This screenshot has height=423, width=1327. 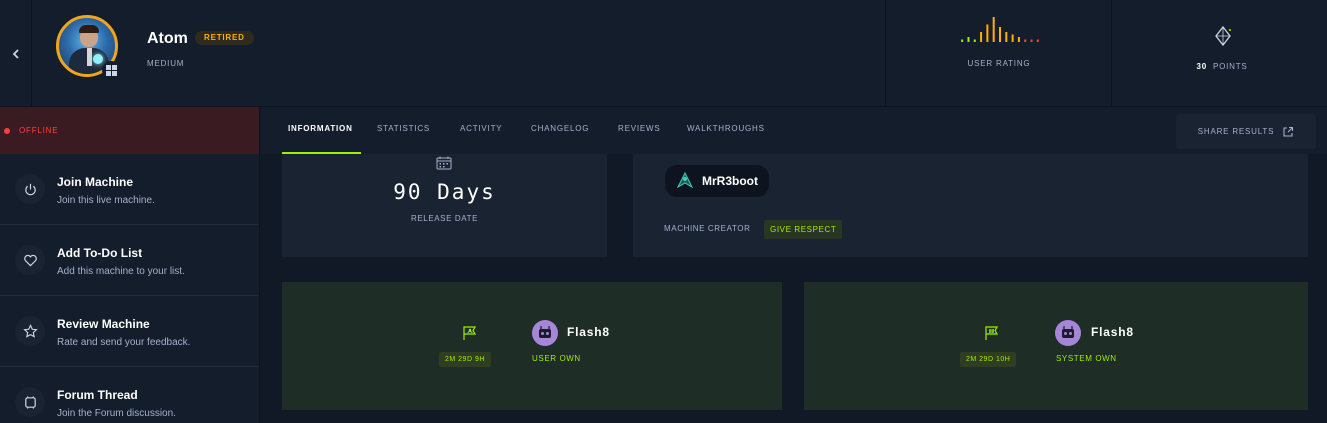 What do you see at coordinates (639, 130) in the screenshot?
I see `tab-reviews: REVIEWS` at bounding box center [639, 130].